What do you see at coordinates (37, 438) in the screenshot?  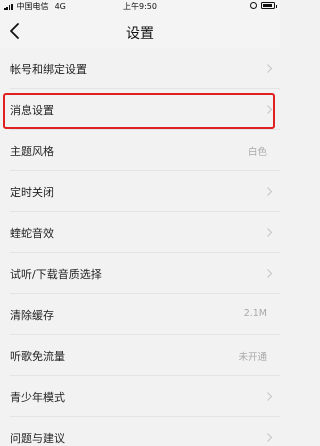 I see `settings-item-label: 问题与建议` at bounding box center [37, 438].